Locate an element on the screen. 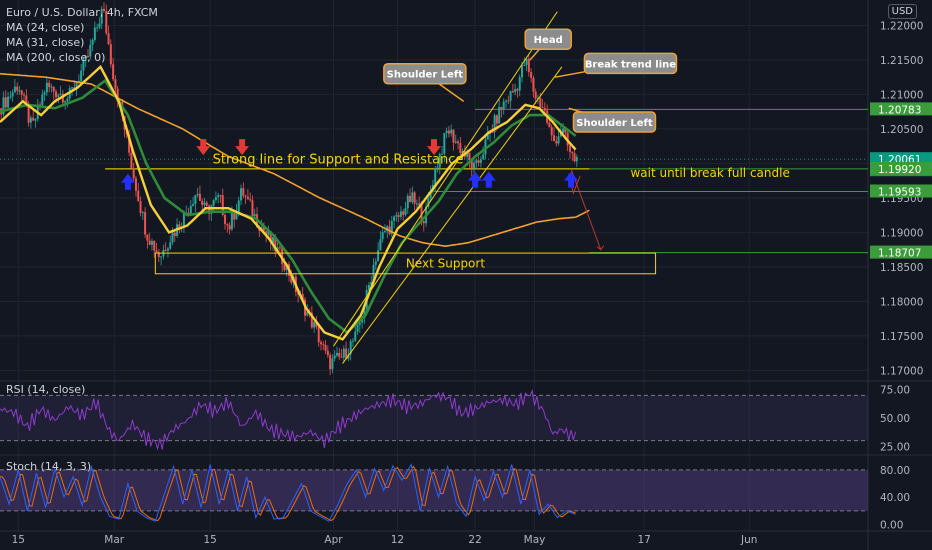 Image resolution: width=932 pixels, height=550 pixels. channel-lower-line is located at coordinates (452, 215).